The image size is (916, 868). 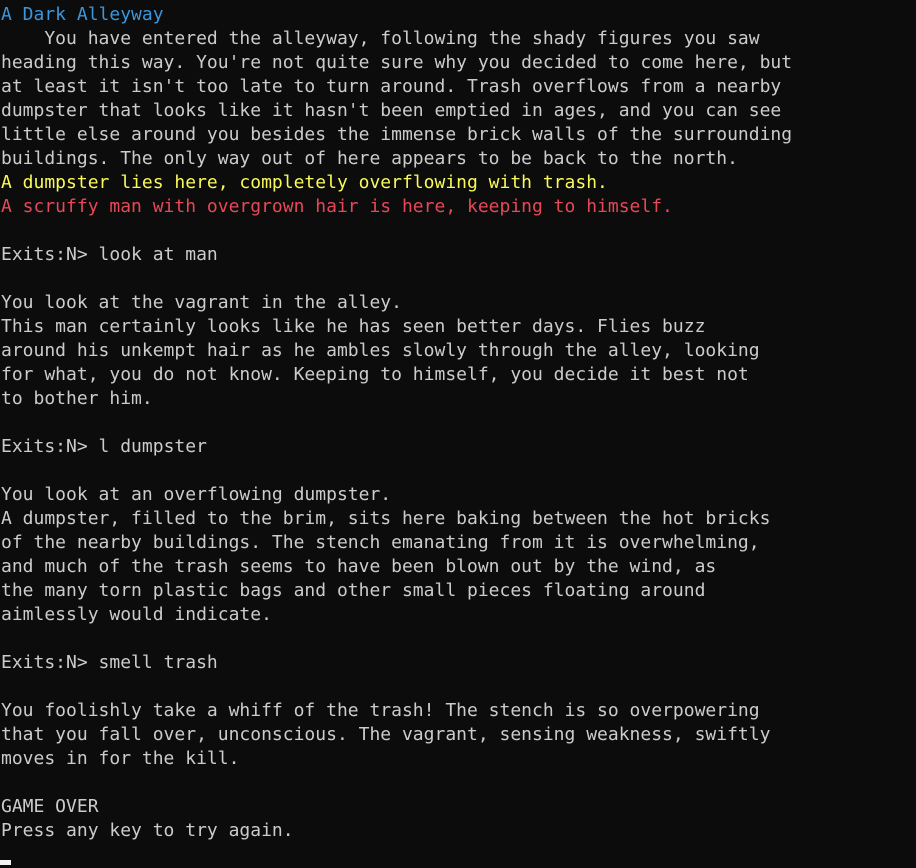 I want to click on response-line: to bother him., so click(x=77, y=398).